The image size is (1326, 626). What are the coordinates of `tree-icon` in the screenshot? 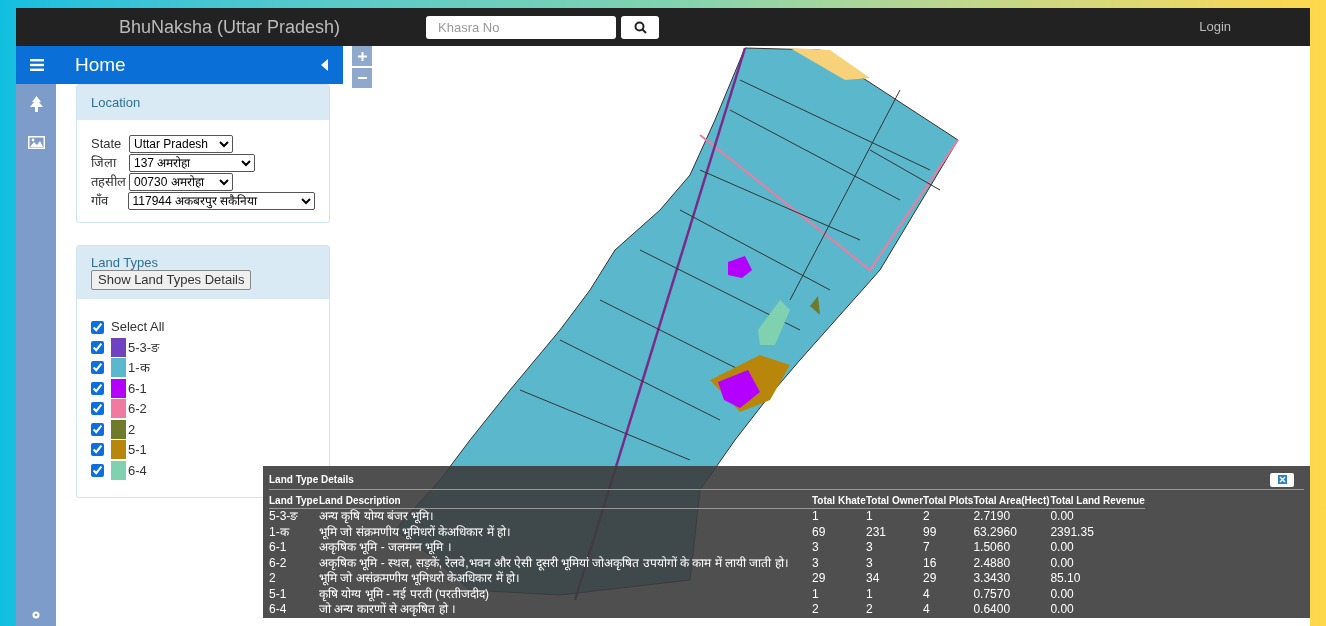 It's located at (36, 104).